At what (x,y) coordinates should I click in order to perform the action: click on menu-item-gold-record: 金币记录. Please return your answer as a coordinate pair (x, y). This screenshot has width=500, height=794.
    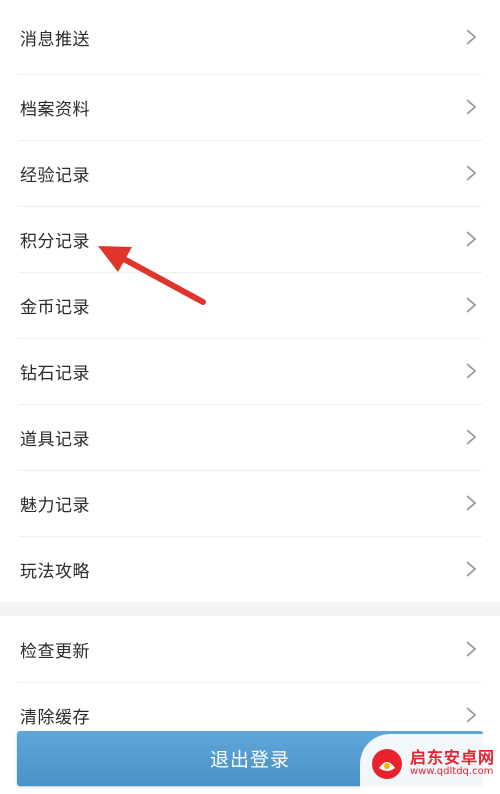
    Looking at the image, I should click on (250, 305).